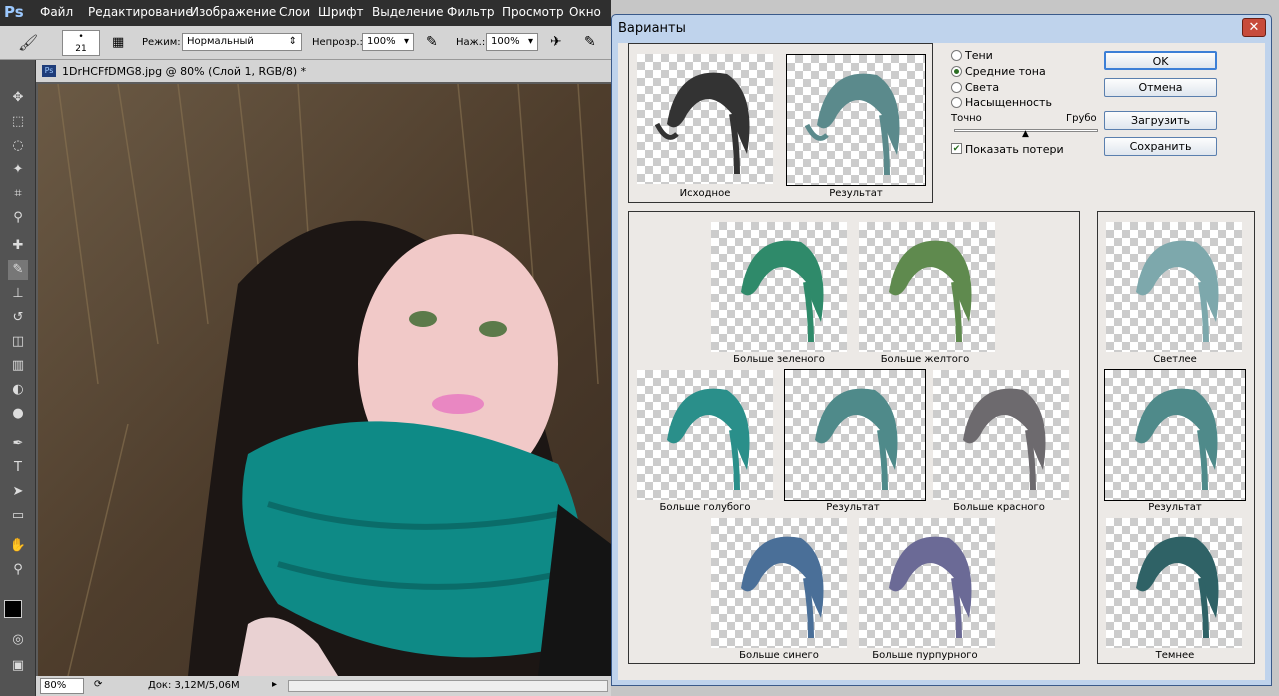 The image size is (1279, 696). I want to click on mode-select: Нормальный ⇕, so click(242, 42).